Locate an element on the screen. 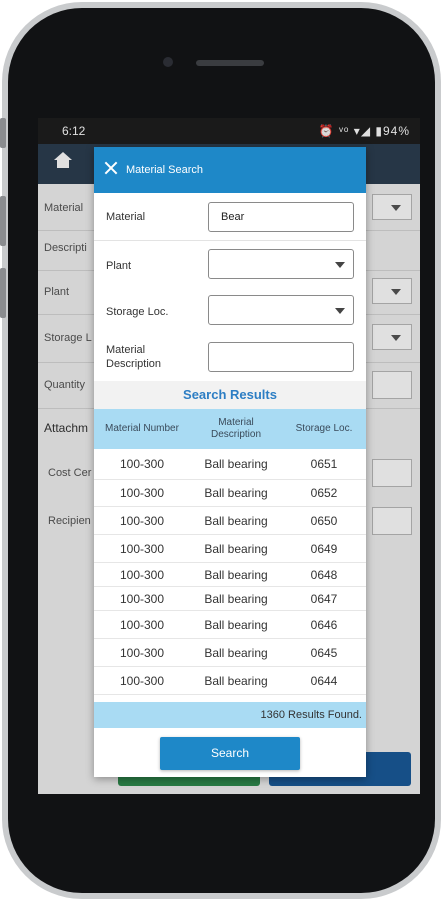 The width and height of the screenshot is (443, 901). material-description-field-row: Material Description is located at coordinates (230, 357).